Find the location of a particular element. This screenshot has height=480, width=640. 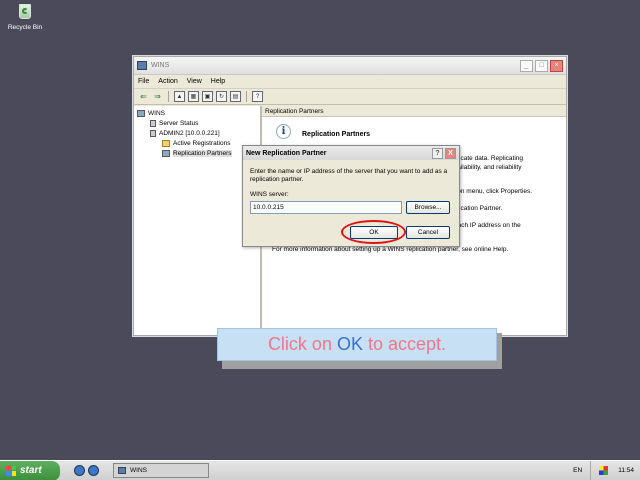

tutorial-caption: Click on OK to accept. is located at coordinates (357, 344).